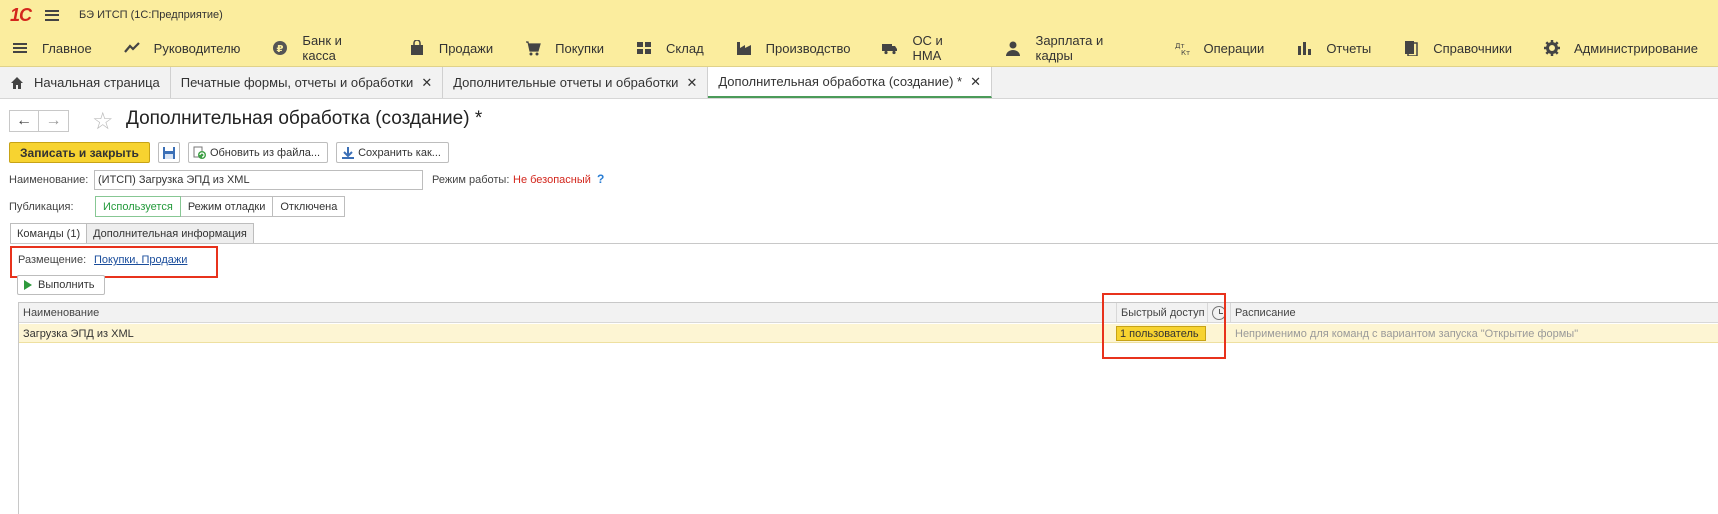 Image resolution: width=1718 pixels, height=514 pixels. I want to click on factory-icon, so click(744, 48).